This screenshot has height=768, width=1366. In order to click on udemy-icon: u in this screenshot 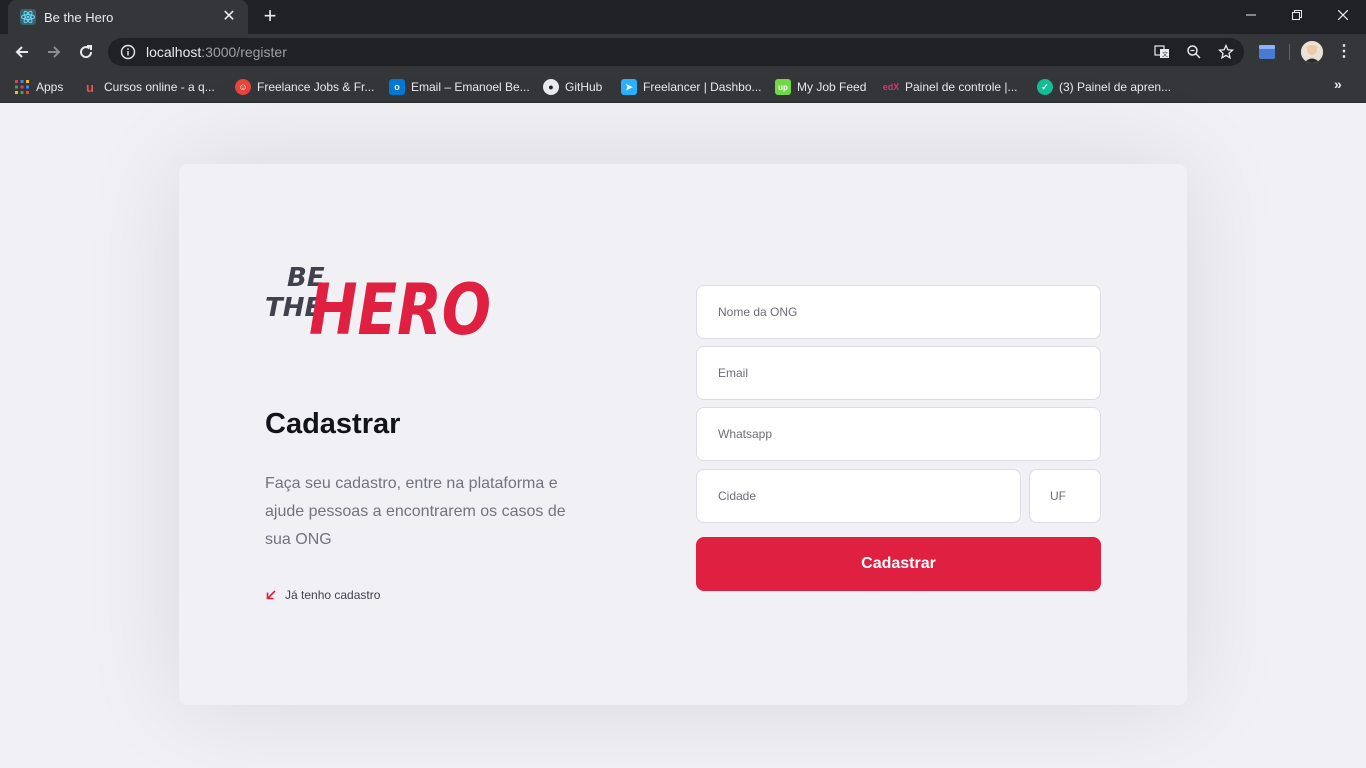, I will do `click(90, 87)`.